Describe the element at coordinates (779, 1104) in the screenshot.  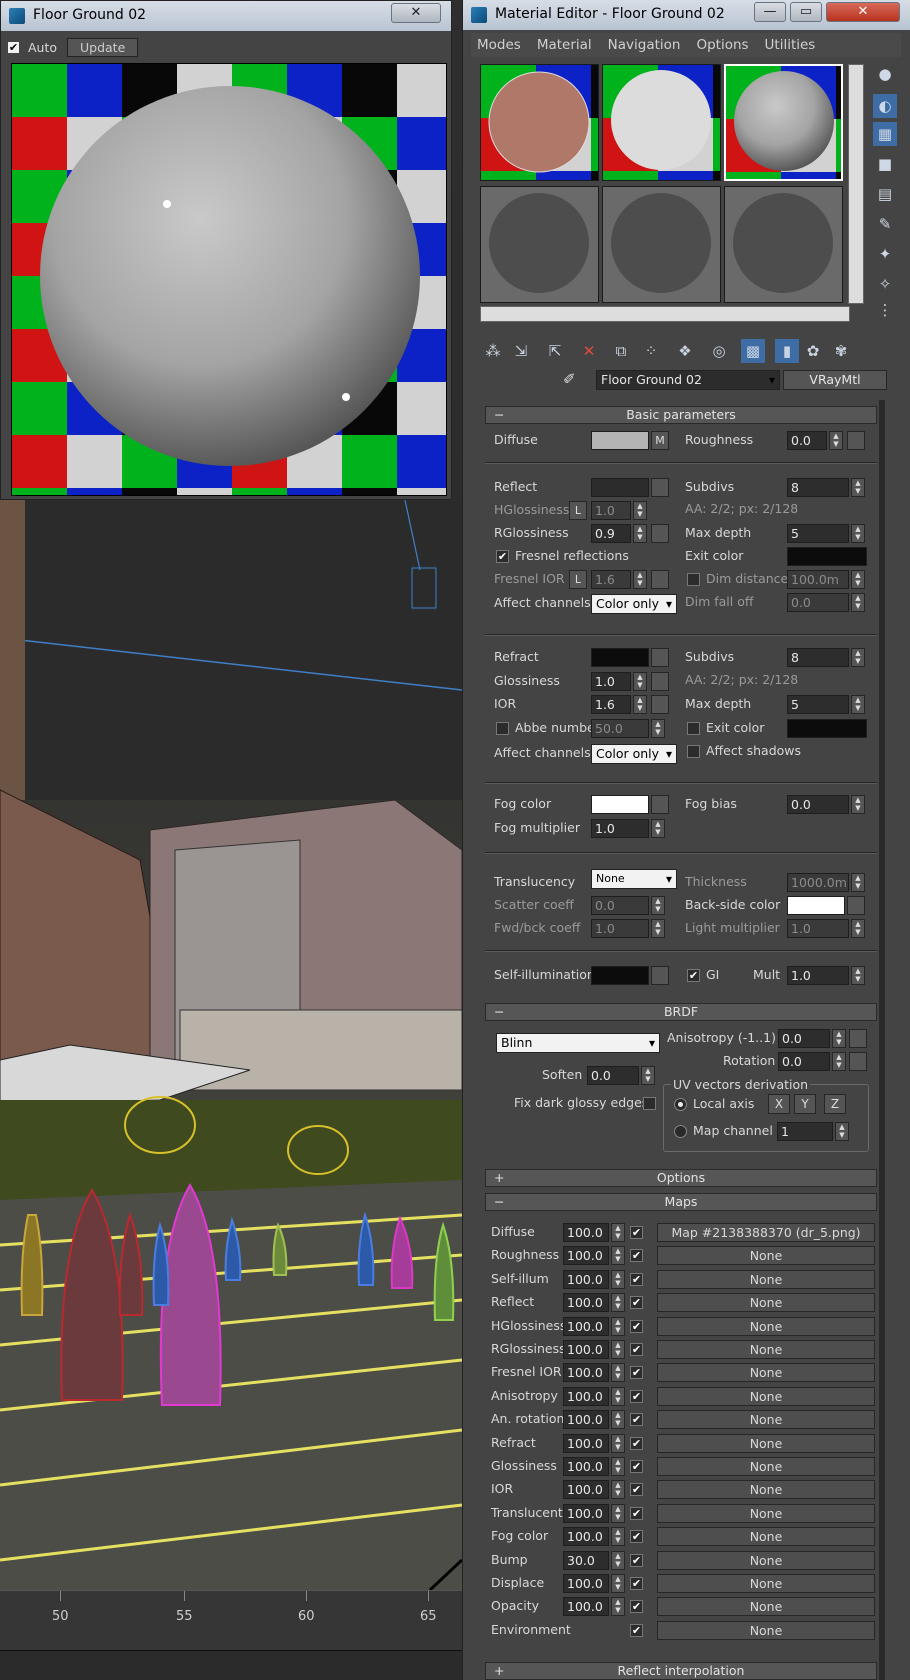
I see `axis-x-button: X` at that location.